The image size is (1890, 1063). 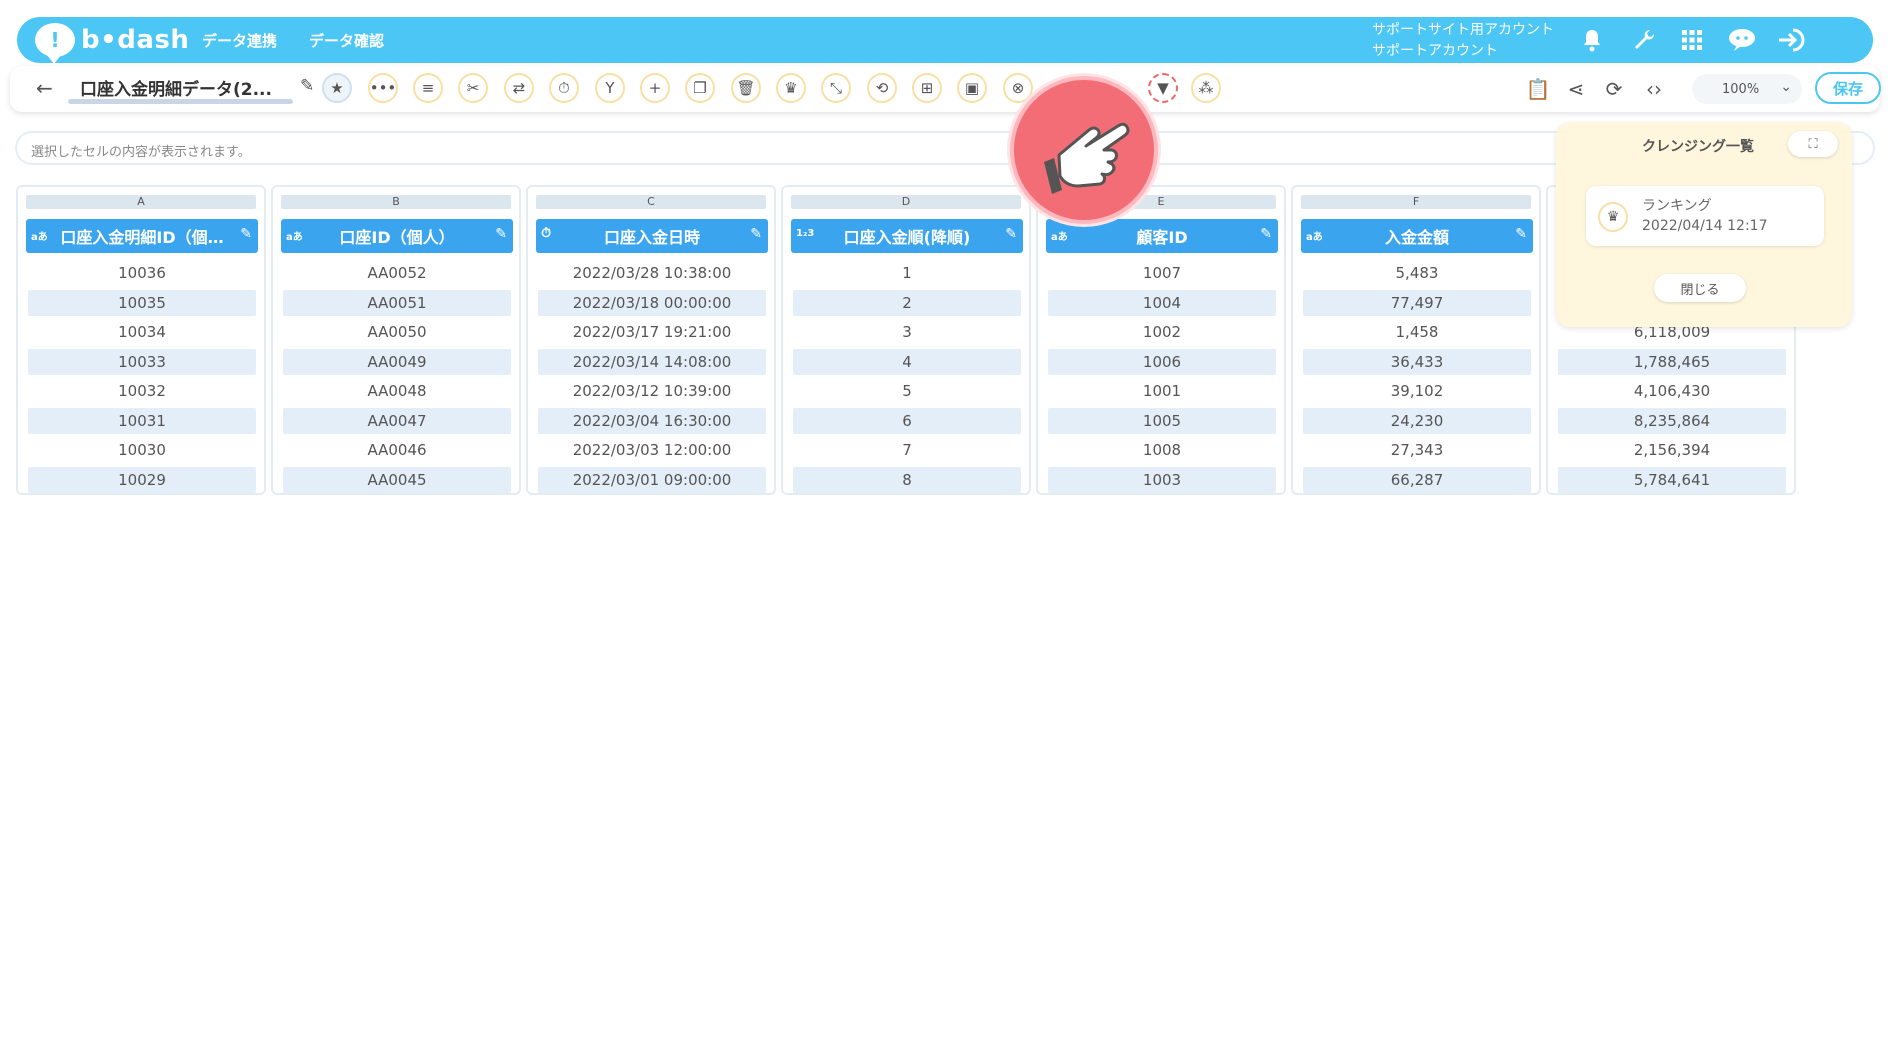 What do you see at coordinates (397, 302) in the screenshot?
I see `cell: AA0051` at bounding box center [397, 302].